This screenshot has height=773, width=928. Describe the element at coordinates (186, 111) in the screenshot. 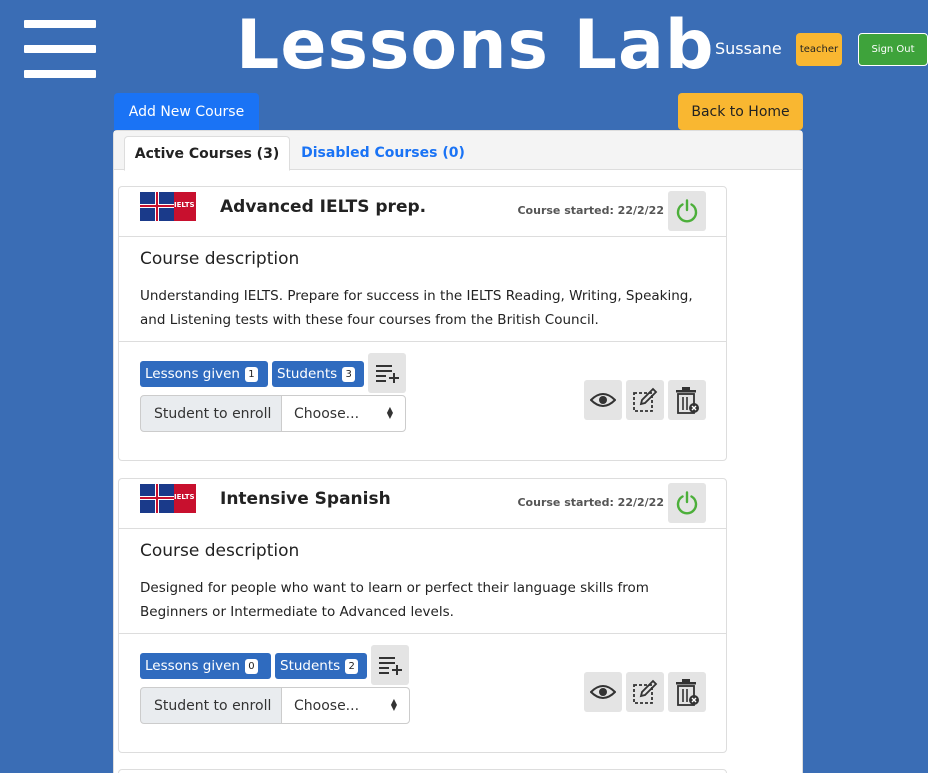

I see `add-course-button: Add New Course` at that location.